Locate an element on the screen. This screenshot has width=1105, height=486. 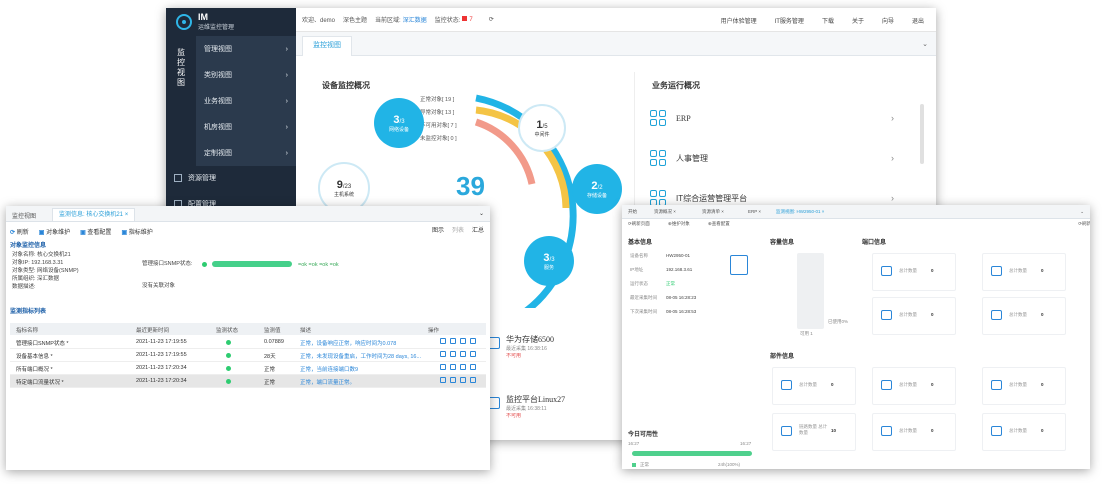
column-header: 最近更新时间 is located at coordinates (152, 330).